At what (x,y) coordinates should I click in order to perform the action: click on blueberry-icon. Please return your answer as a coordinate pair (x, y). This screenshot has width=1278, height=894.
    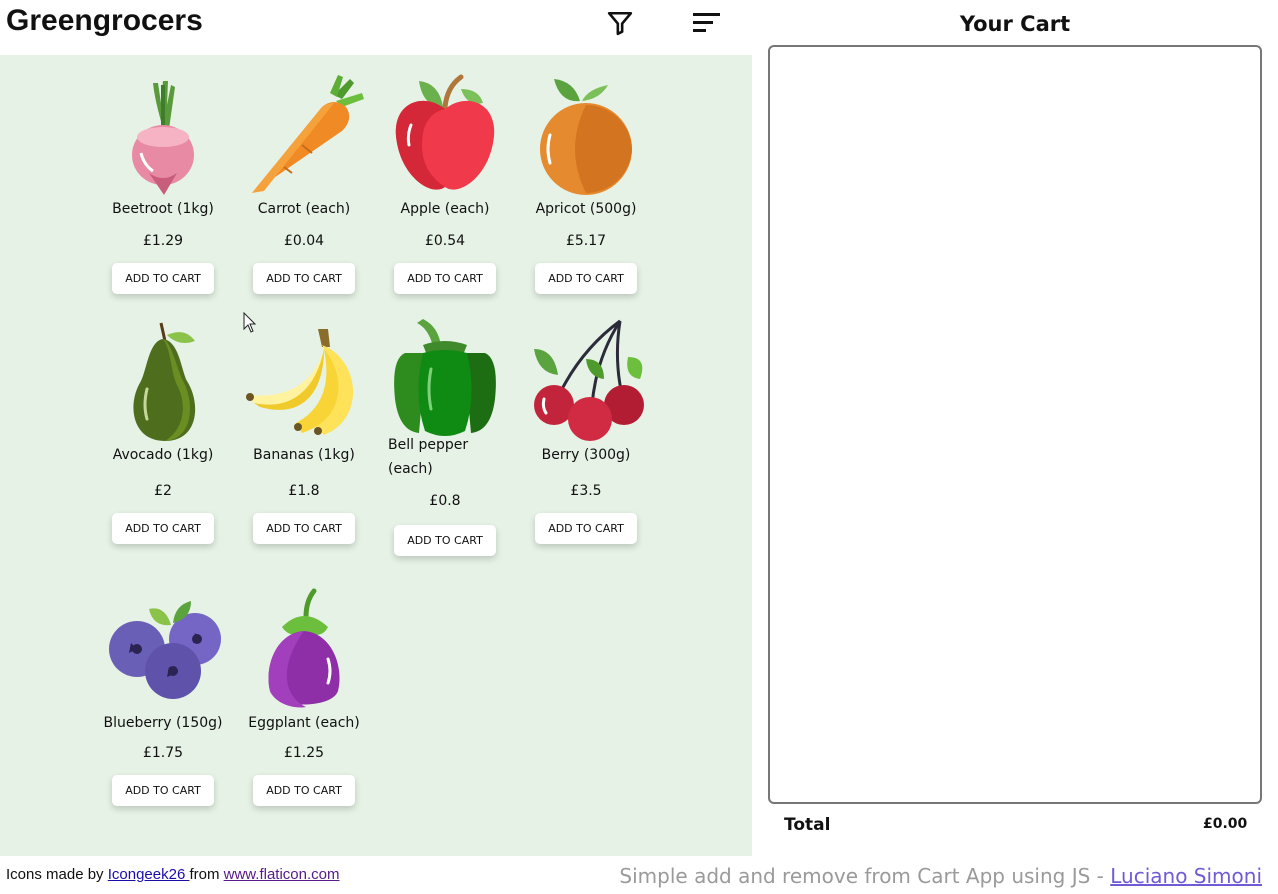
    Looking at the image, I should click on (165, 650).